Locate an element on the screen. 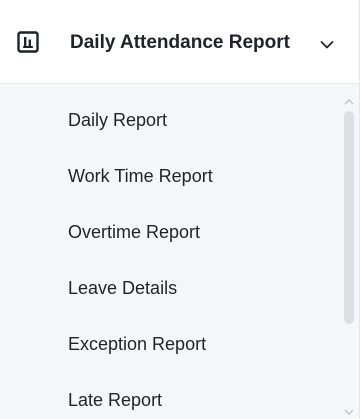 This screenshot has height=419, width=360. submenu-item-daily-report: Daily Report is located at coordinates (167, 122).